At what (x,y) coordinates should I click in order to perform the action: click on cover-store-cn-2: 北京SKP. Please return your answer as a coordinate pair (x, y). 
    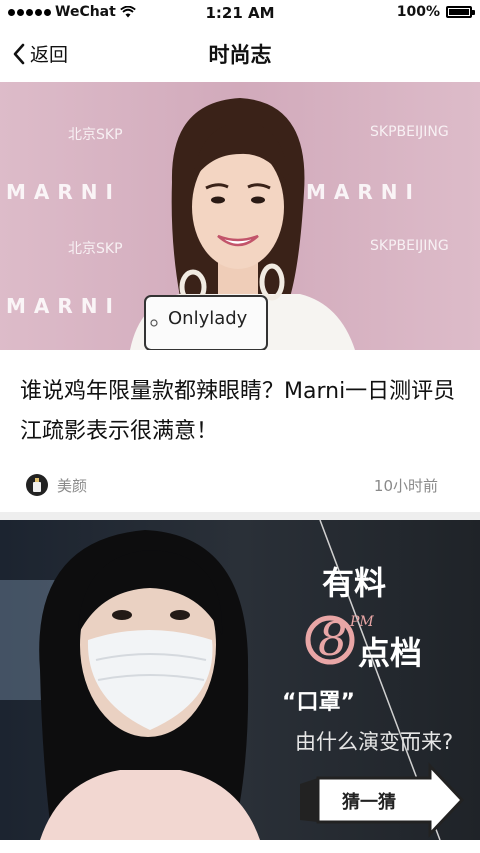
    Looking at the image, I should click on (95, 249).